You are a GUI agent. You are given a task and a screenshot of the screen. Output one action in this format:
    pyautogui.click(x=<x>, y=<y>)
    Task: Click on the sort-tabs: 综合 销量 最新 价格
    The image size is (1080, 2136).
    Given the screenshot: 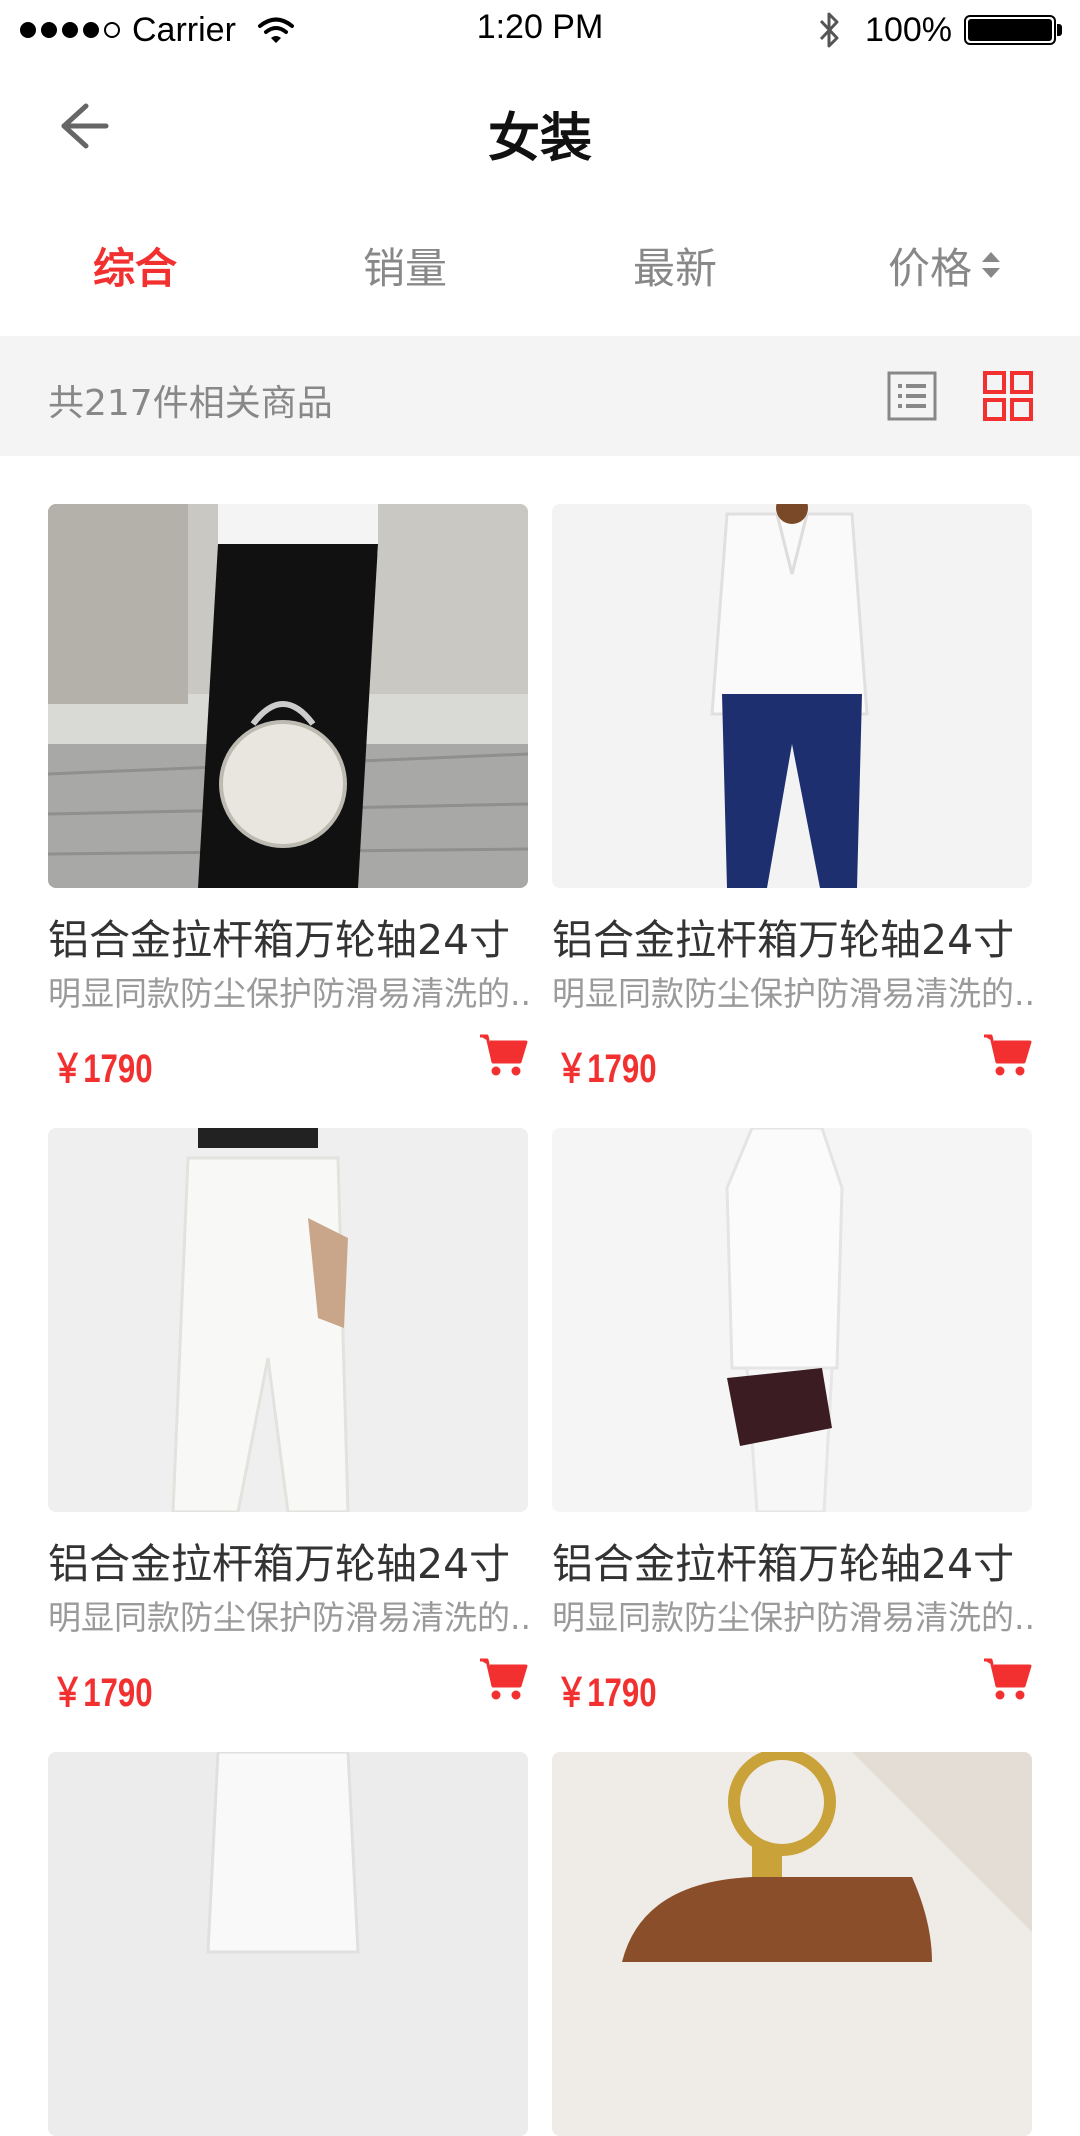 What is the action you would take?
    pyautogui.click(x=540, y=265)
    